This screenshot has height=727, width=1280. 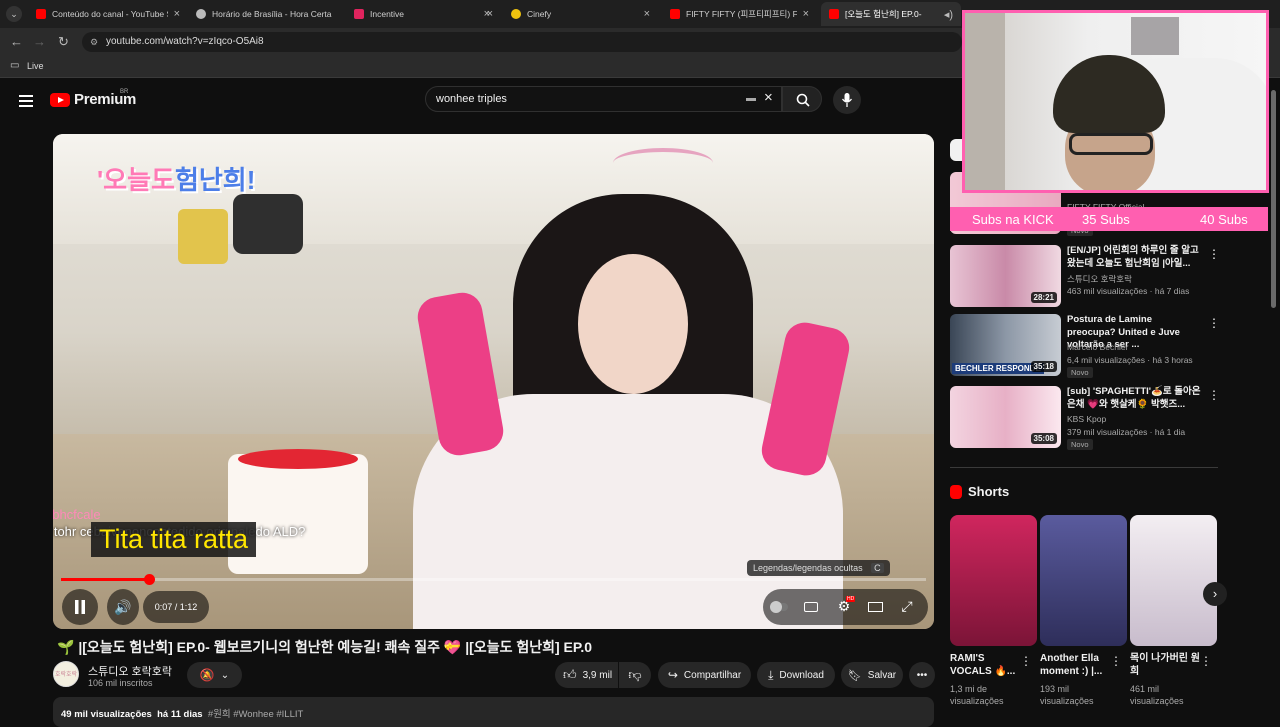 What do you see at coordinates (672, 675) in the screenshot?
I see `share-icon: ↪` at bounding box center [672, 675].